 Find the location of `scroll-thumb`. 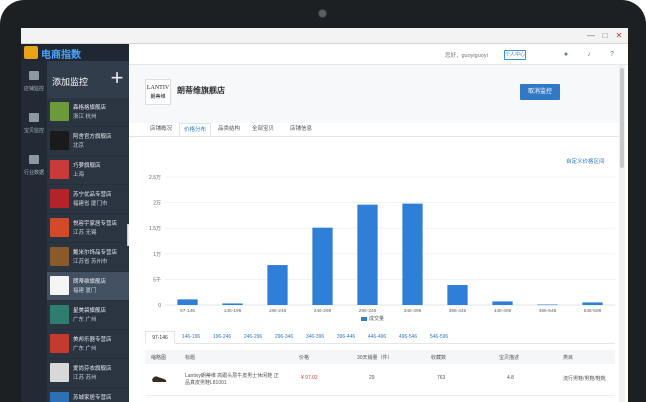

scroll-thumb is located at coordinates (622, 118).